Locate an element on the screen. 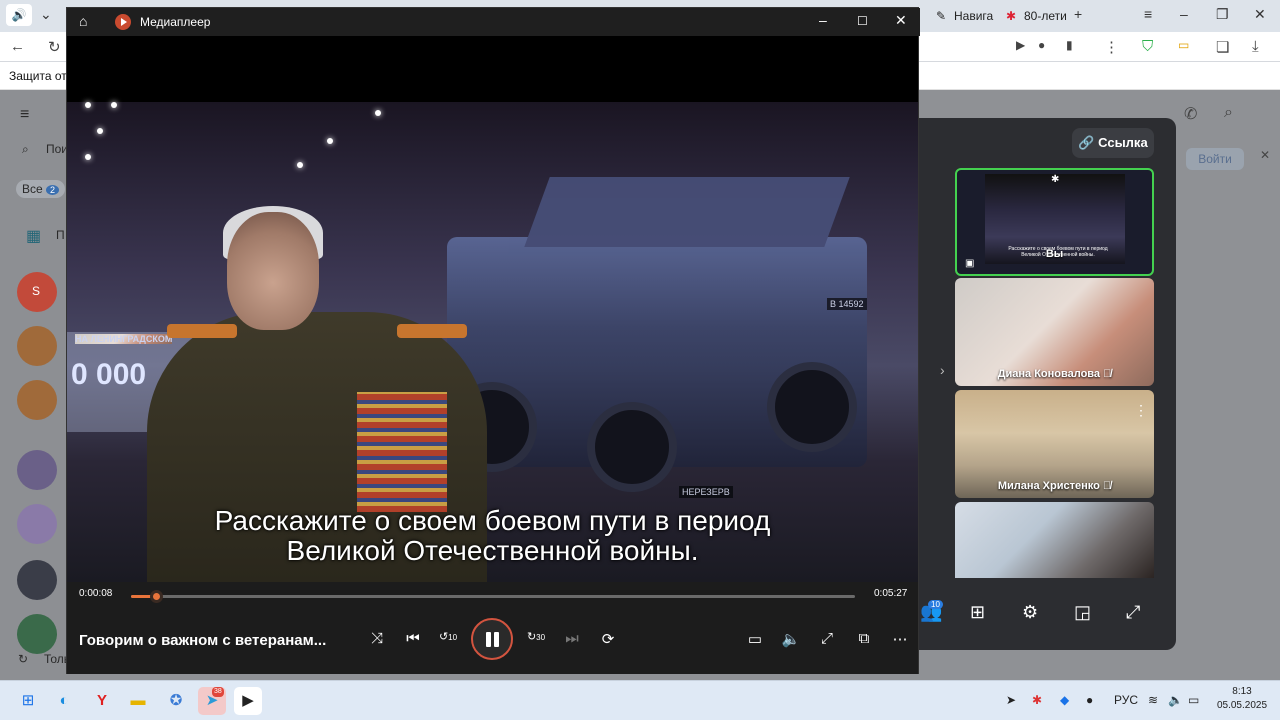 The height and width of the screenshot is (720, 1280). maximize-icon: ☐ is located at coordinates (862, 21).